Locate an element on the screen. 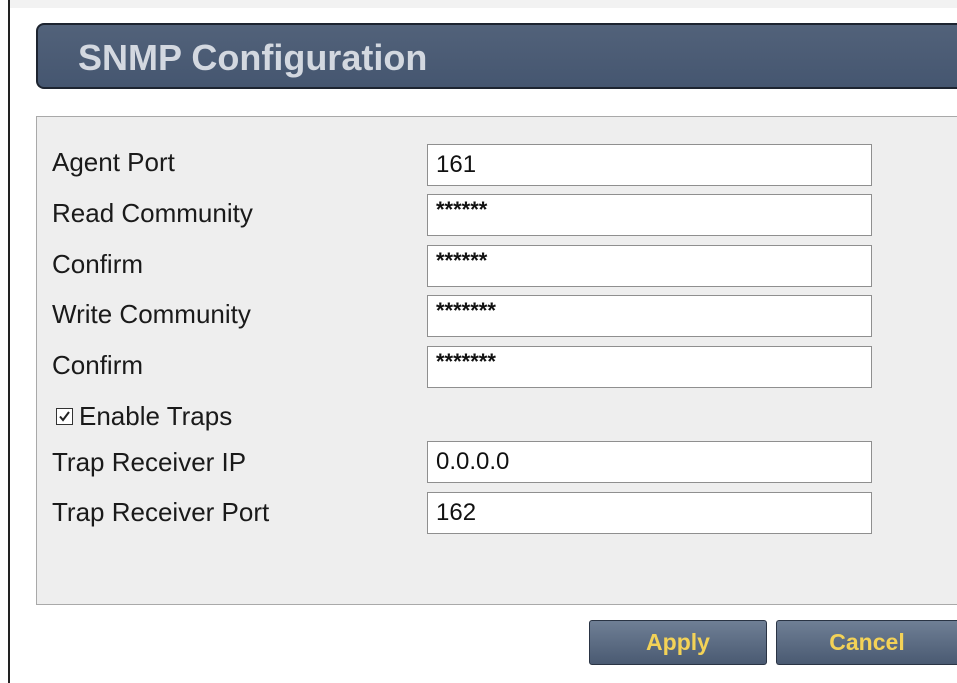 This screenshot has width=957, height=683. enable-traps-row: Enable Traps is located at coordinates (144, 416).